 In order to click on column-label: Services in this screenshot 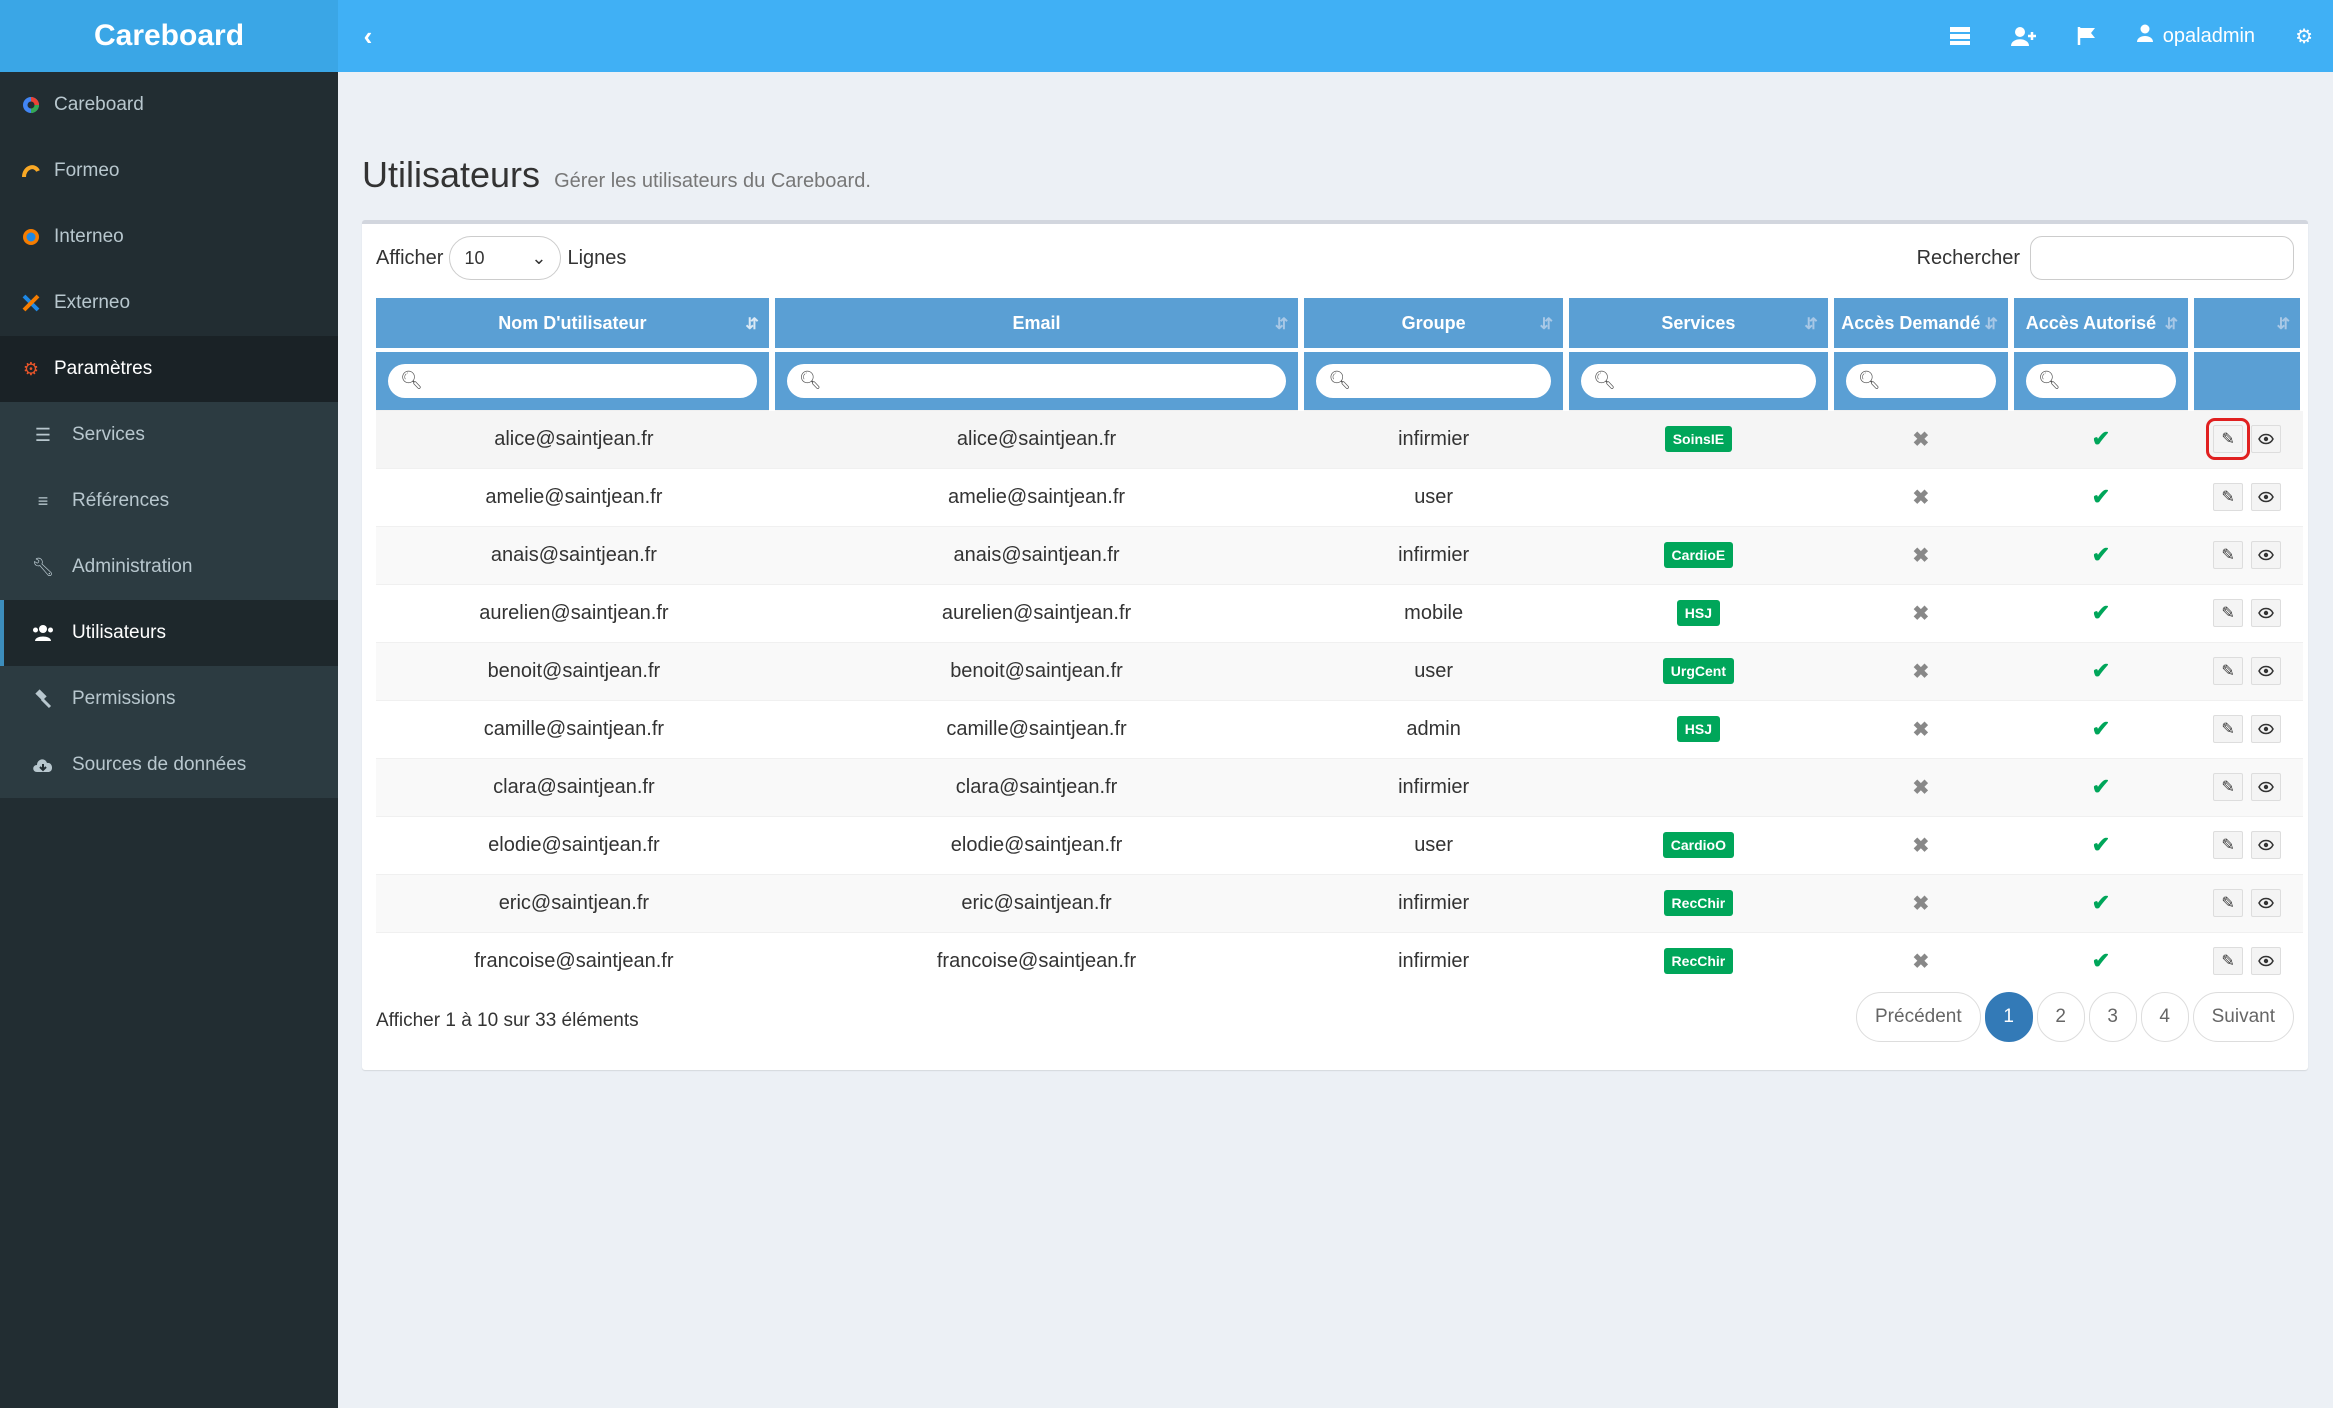, I will do `click(1698, 322)`.